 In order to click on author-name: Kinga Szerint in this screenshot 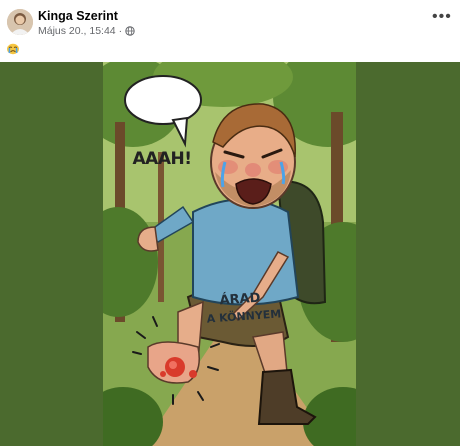, I will do `click(78, 16)`.